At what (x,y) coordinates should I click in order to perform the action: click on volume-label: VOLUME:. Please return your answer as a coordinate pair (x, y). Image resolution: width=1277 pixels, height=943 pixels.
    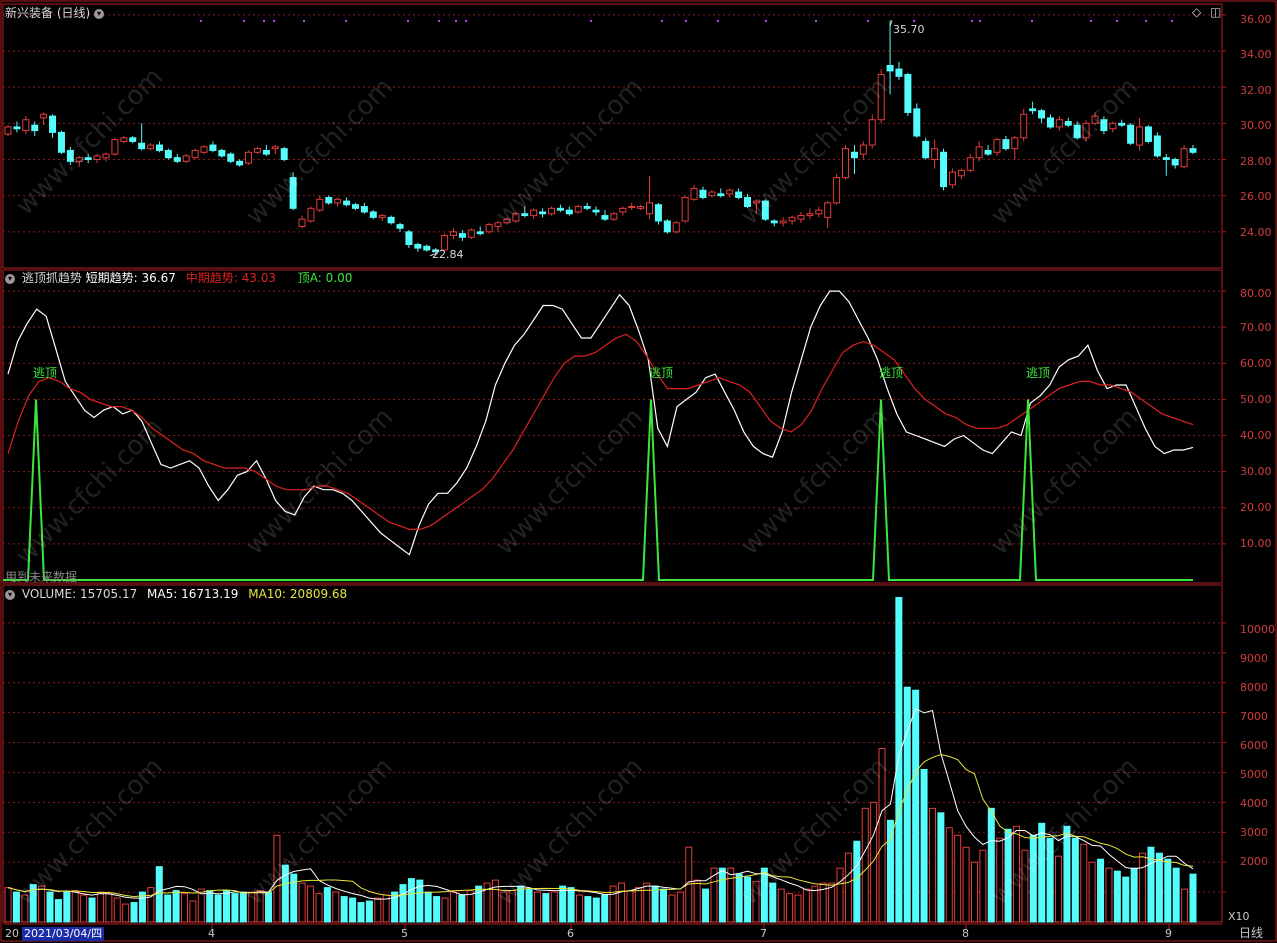
    Looking at the image, I should click on (49, 594).